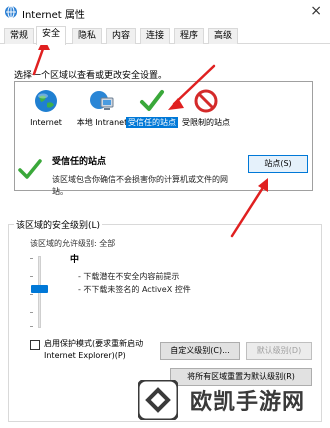  What do you see at coordinates (248, 402) in the screenshot?
I see `watermark-text: 欧凯手游网` at bounding box center [248, 402].